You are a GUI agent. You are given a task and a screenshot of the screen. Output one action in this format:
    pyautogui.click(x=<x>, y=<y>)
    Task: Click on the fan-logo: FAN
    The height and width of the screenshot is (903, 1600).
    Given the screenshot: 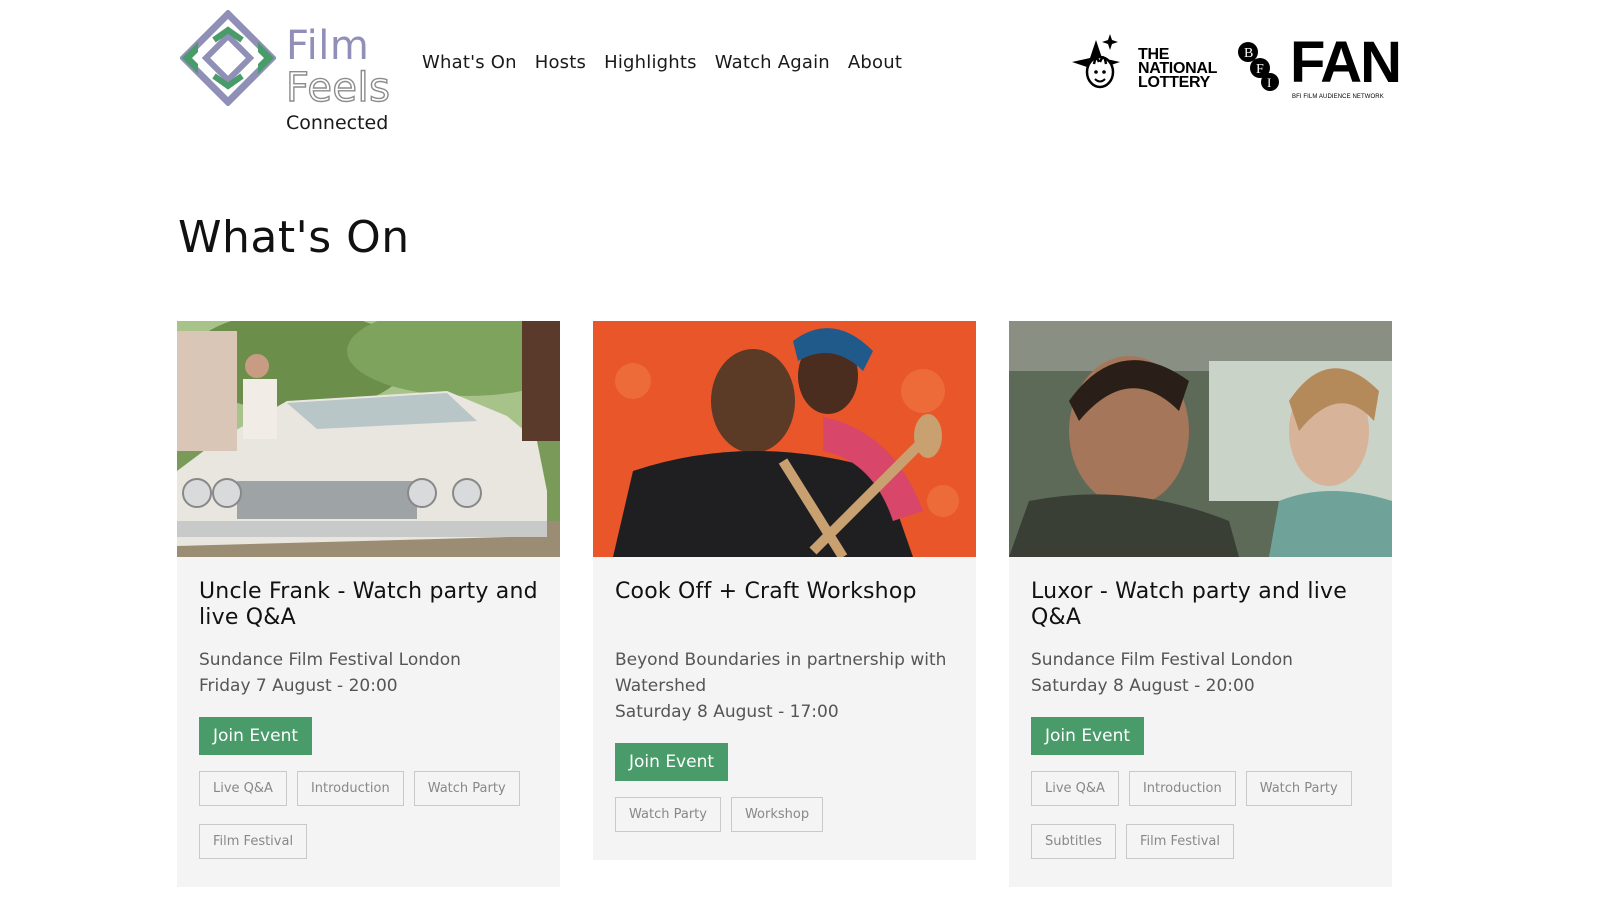 What is the action you would take?
    pyautogui.click(x=1346, y=62)
    